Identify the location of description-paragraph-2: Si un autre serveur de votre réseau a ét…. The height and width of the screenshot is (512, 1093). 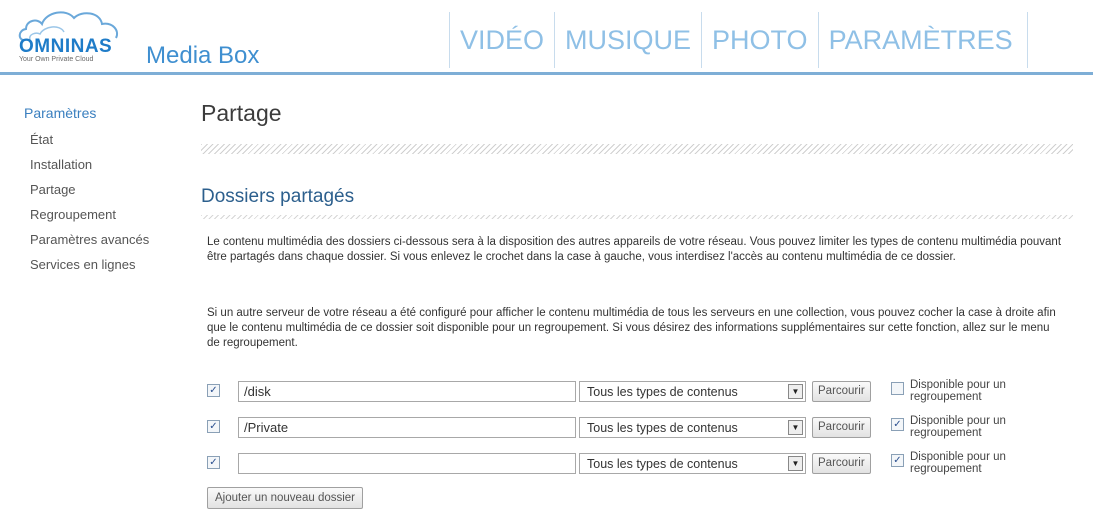
(631, 328).